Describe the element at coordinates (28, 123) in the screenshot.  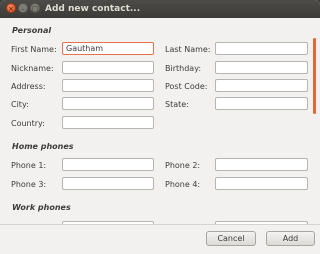
I see `country-label: Country:` at that location.